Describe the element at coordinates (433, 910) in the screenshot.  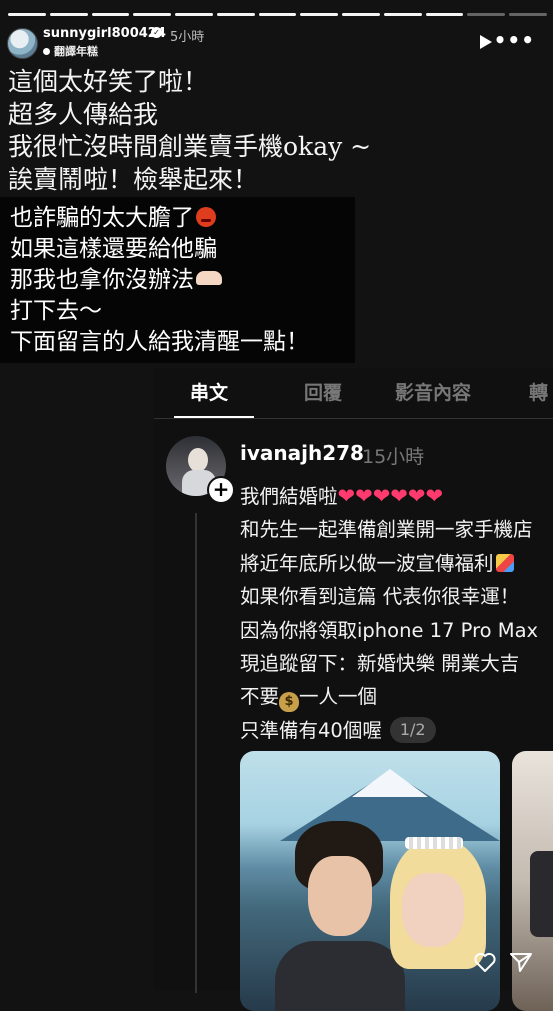
I see `bride-face` at that location.